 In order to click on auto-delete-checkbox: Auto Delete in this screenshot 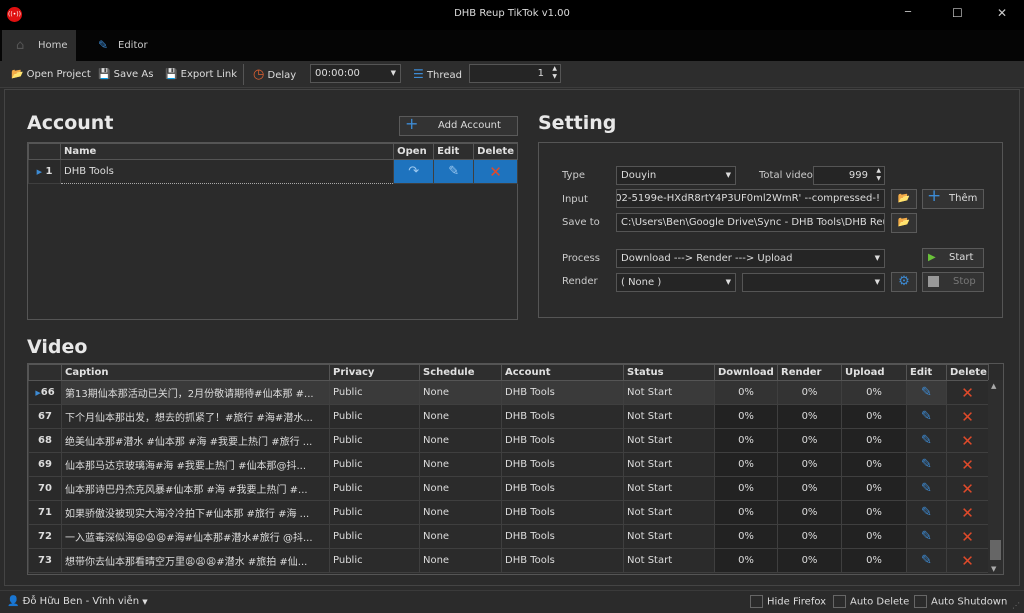, I will do `click(871, 601)`.